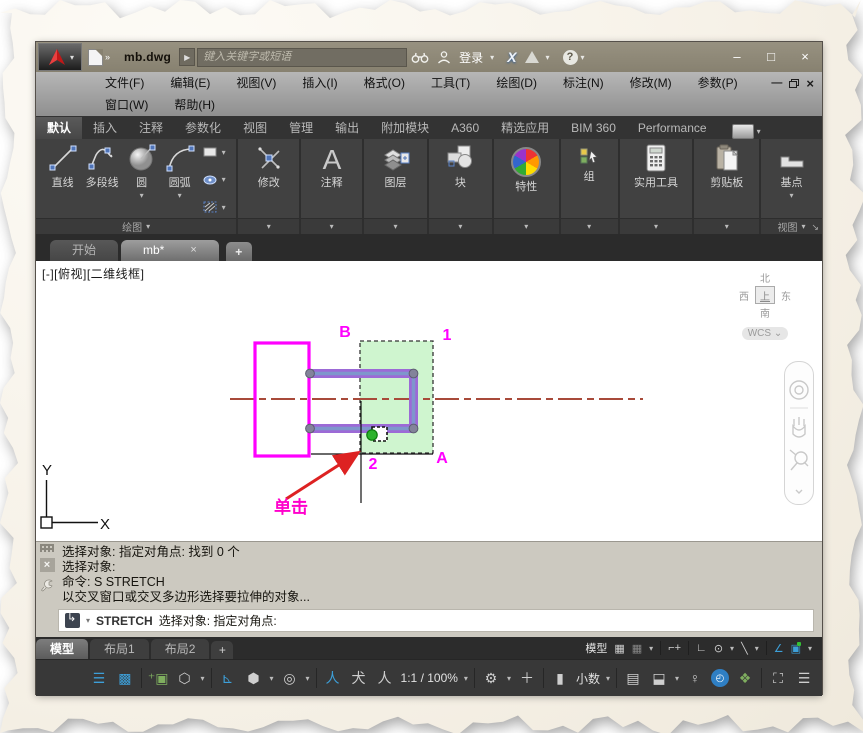 The height and width of the screenshot is (733, 863). Describe the element at coordinates (765, 312) in the screenshot. I see `viewcube-south: 南` at that location.